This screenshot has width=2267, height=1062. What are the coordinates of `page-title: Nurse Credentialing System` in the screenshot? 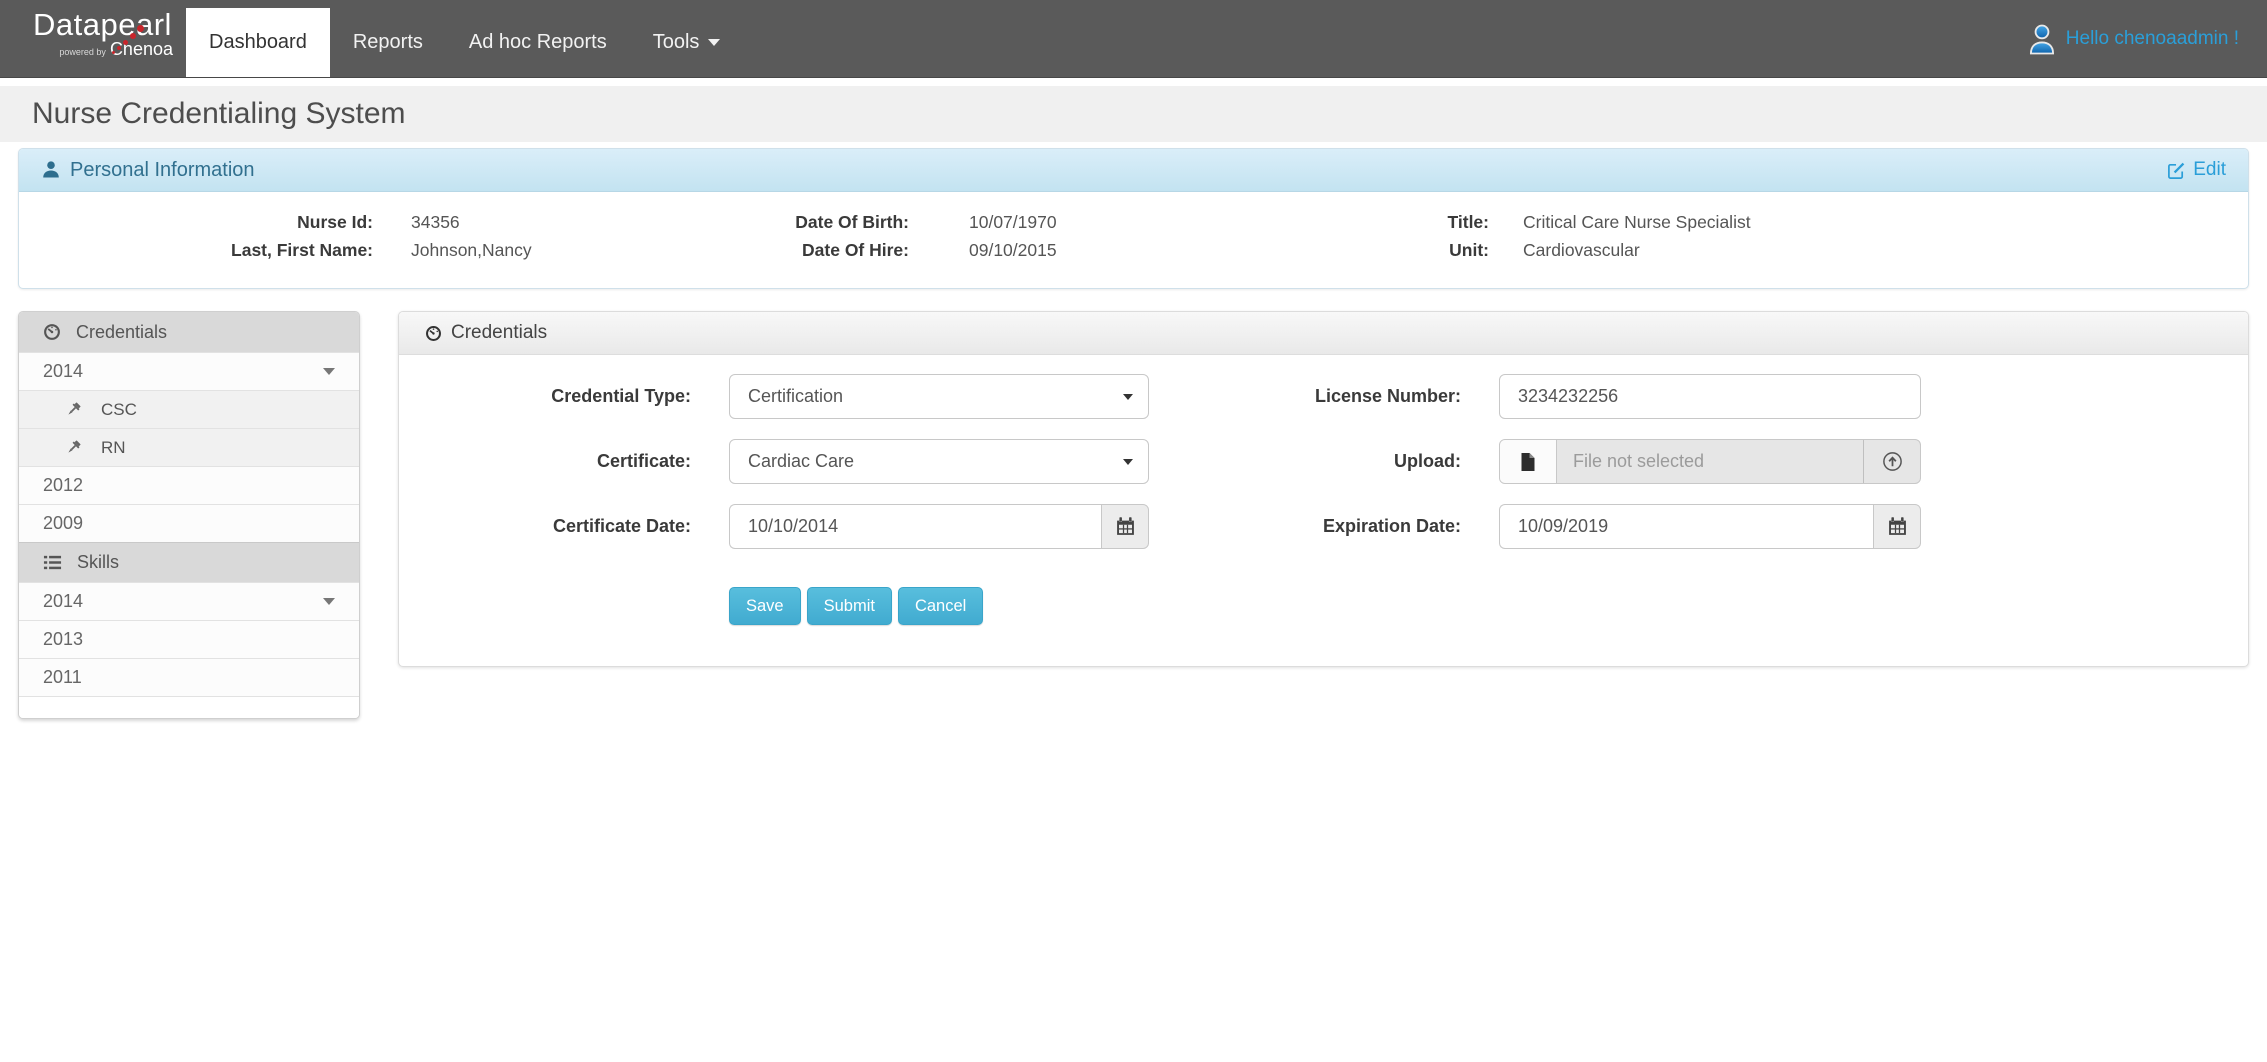 It's located at (219, 113).